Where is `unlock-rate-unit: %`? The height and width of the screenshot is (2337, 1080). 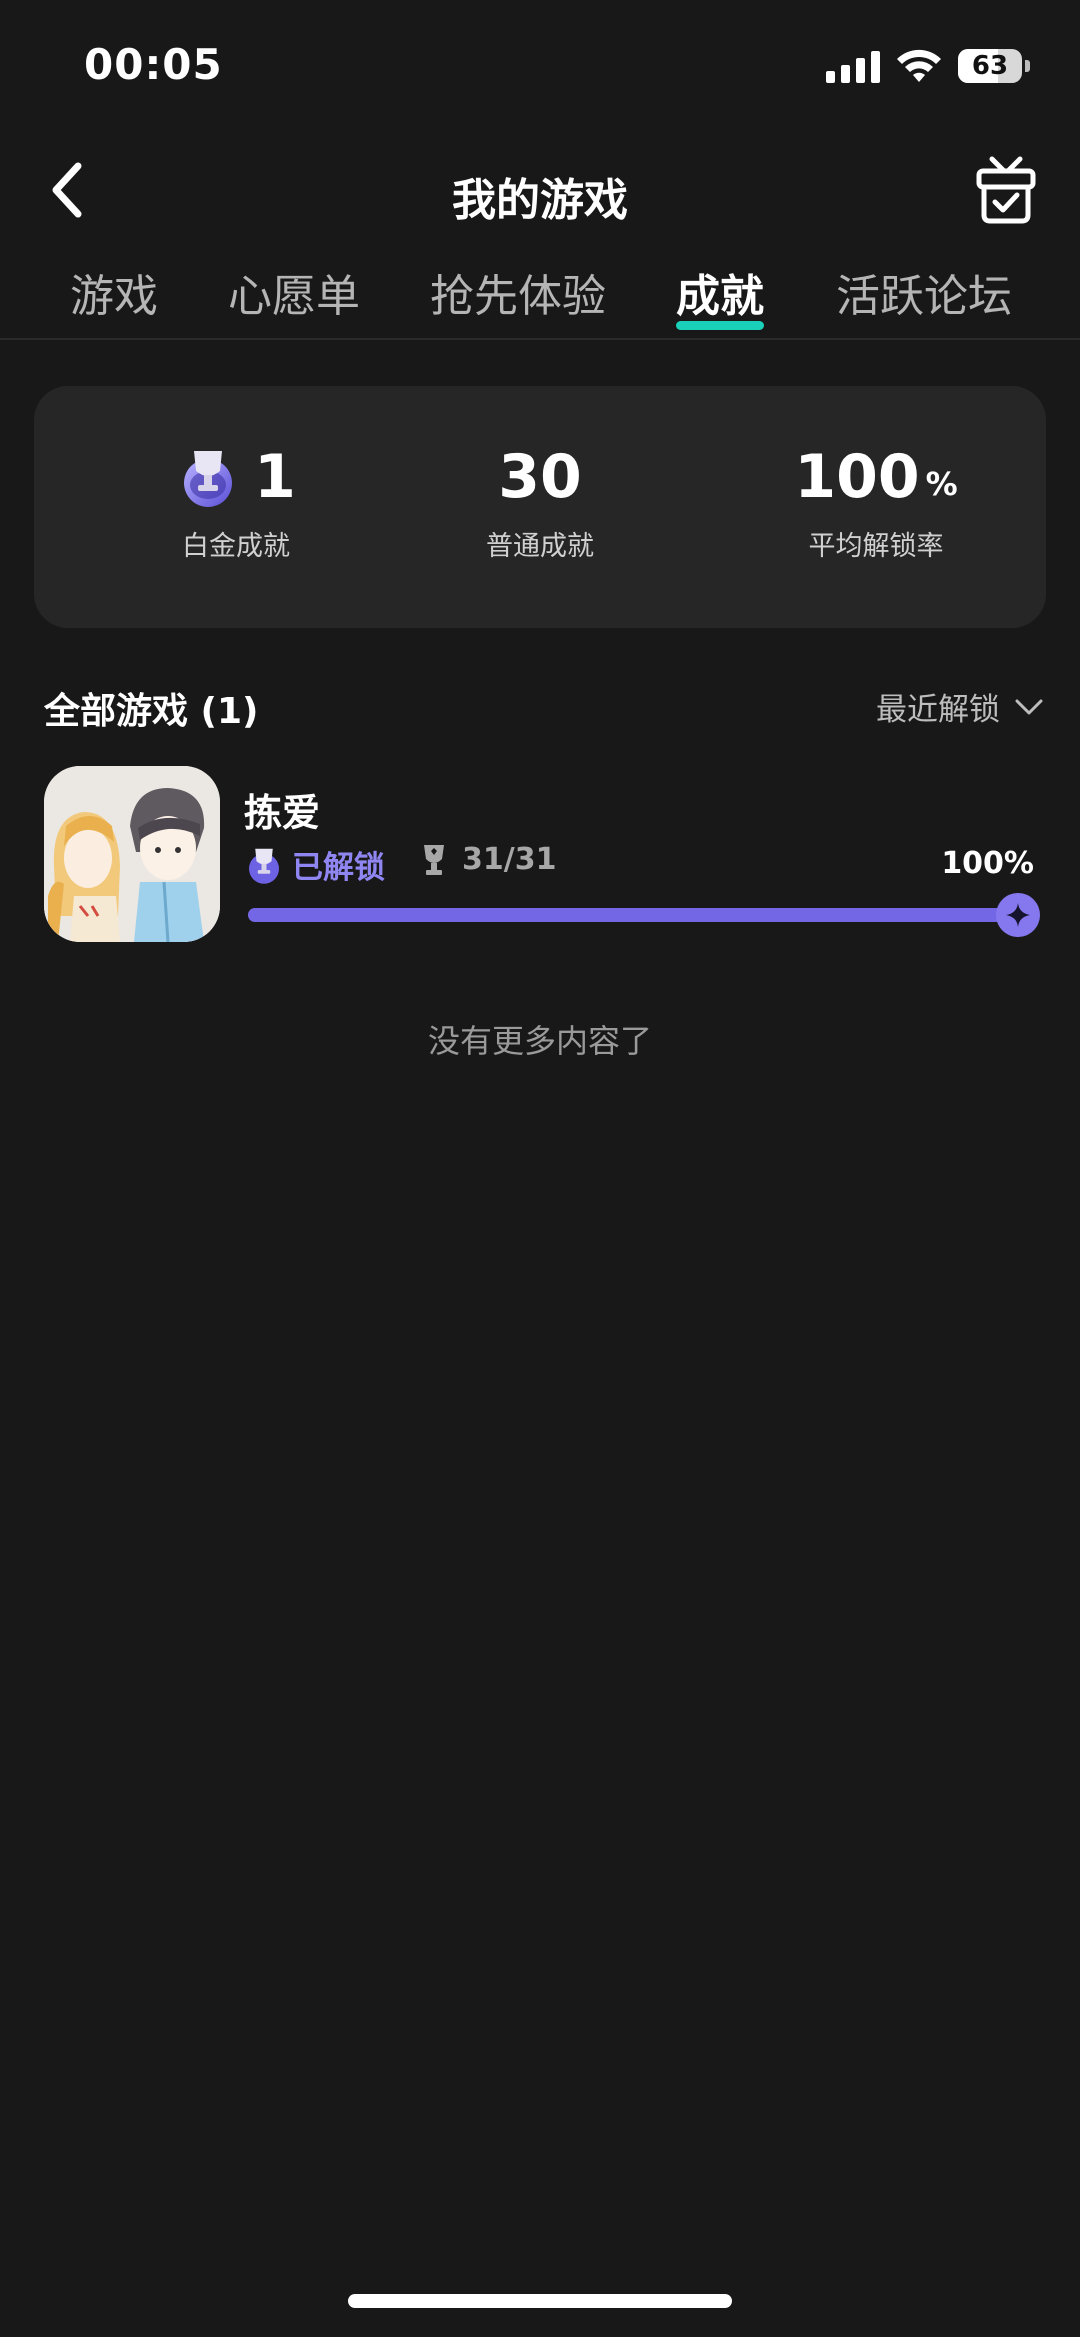 unlock-rate-unit: % is located at coordinates (941, 484).